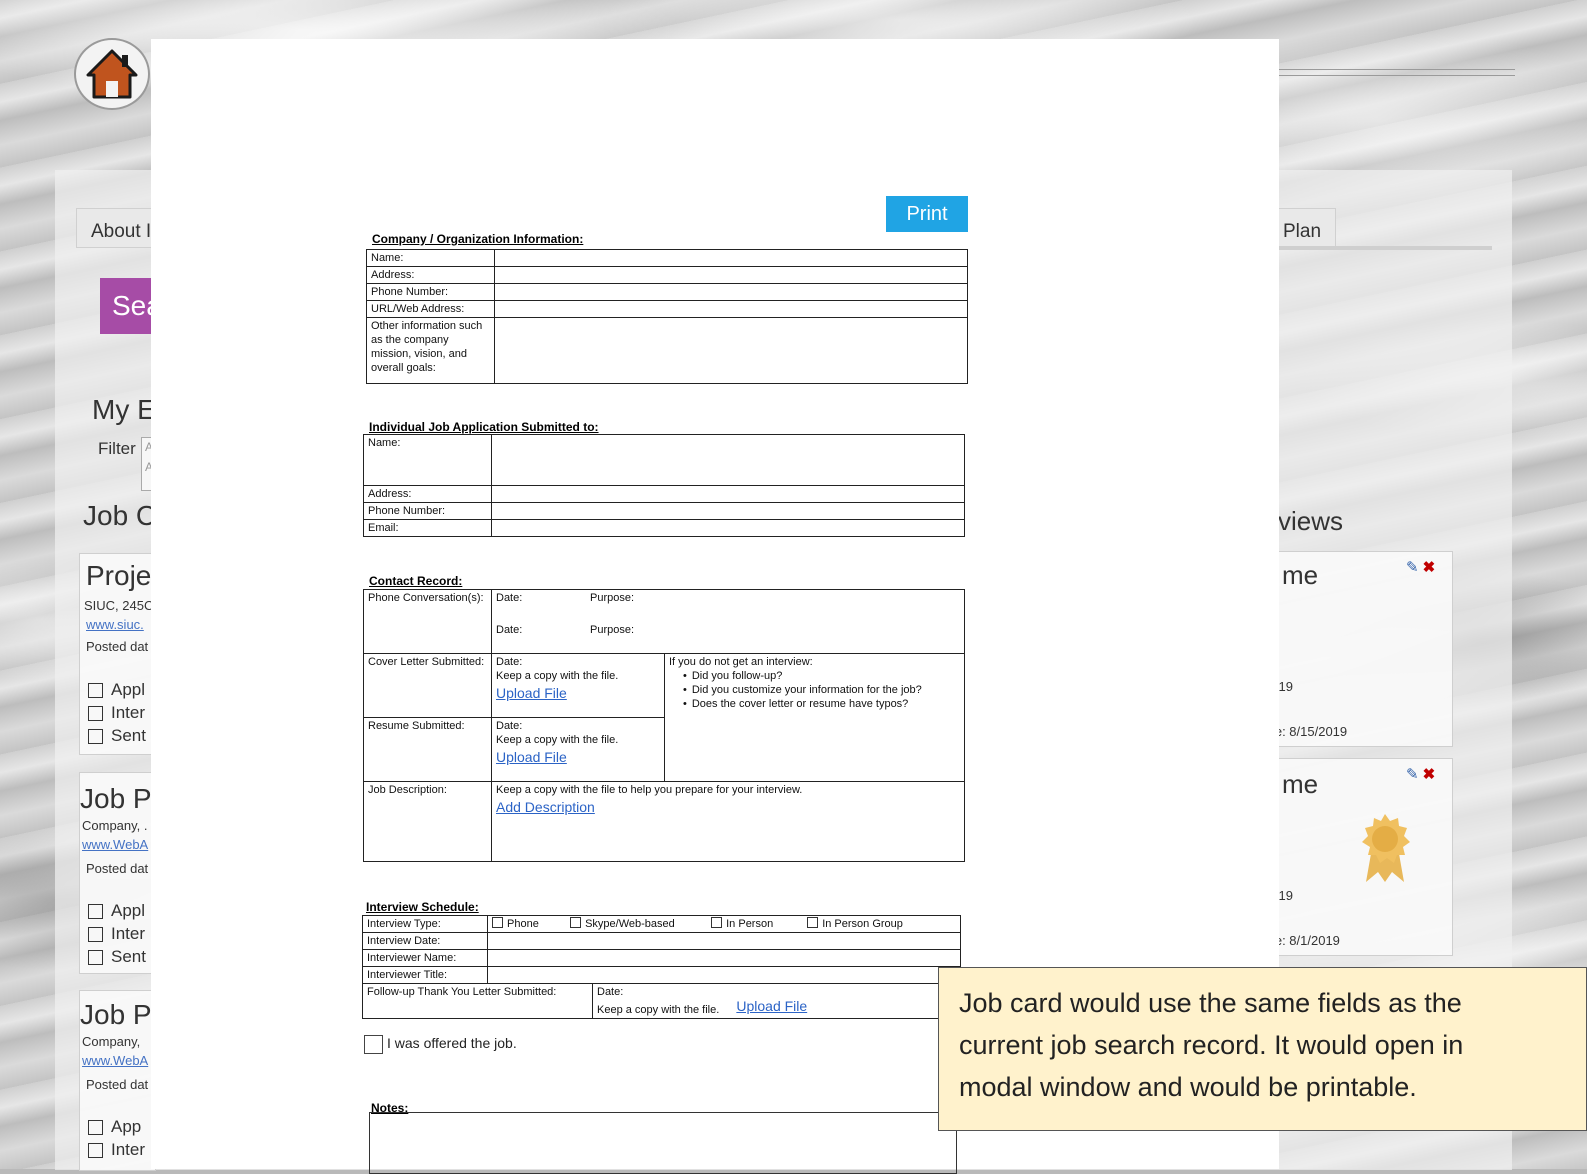 Image resolution: width=1587 pixels, height=1174 pixels. I want to click on search-button: Sea, so click(131, 306).